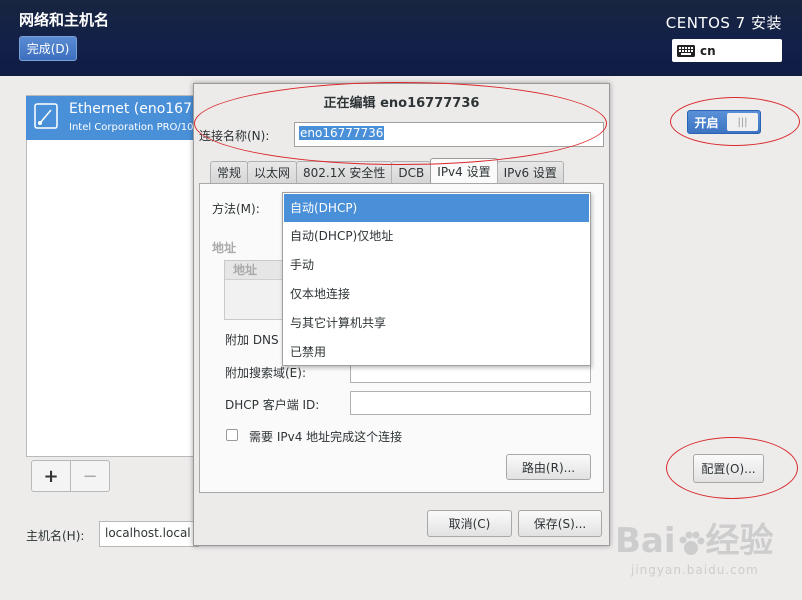  I want to click on tab-dcb: DCB, so click(411, 172).